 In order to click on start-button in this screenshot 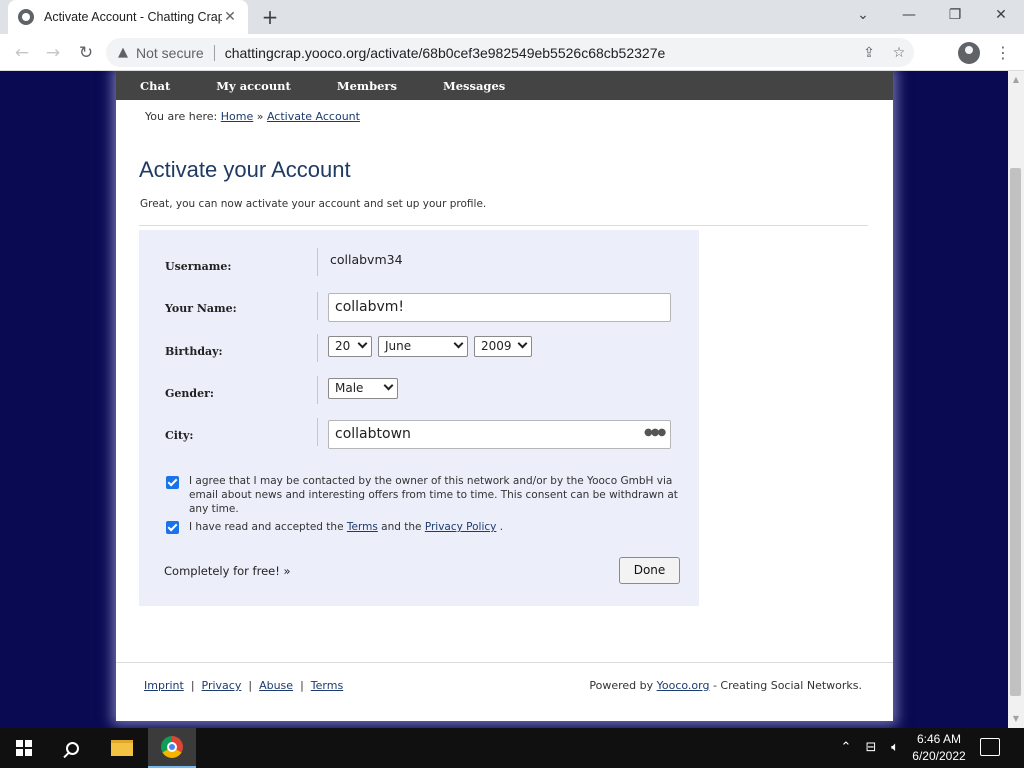, I will do `click(24, 748)`.